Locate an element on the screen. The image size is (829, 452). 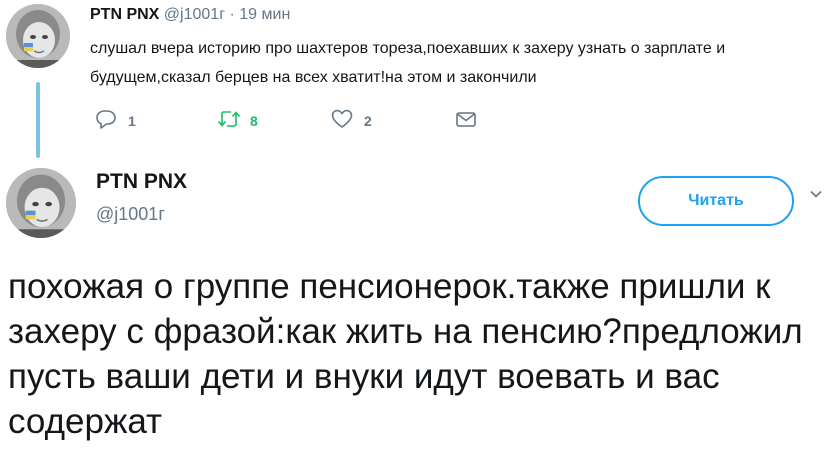
chevron-down-icon is located at coordinates (816, 197).